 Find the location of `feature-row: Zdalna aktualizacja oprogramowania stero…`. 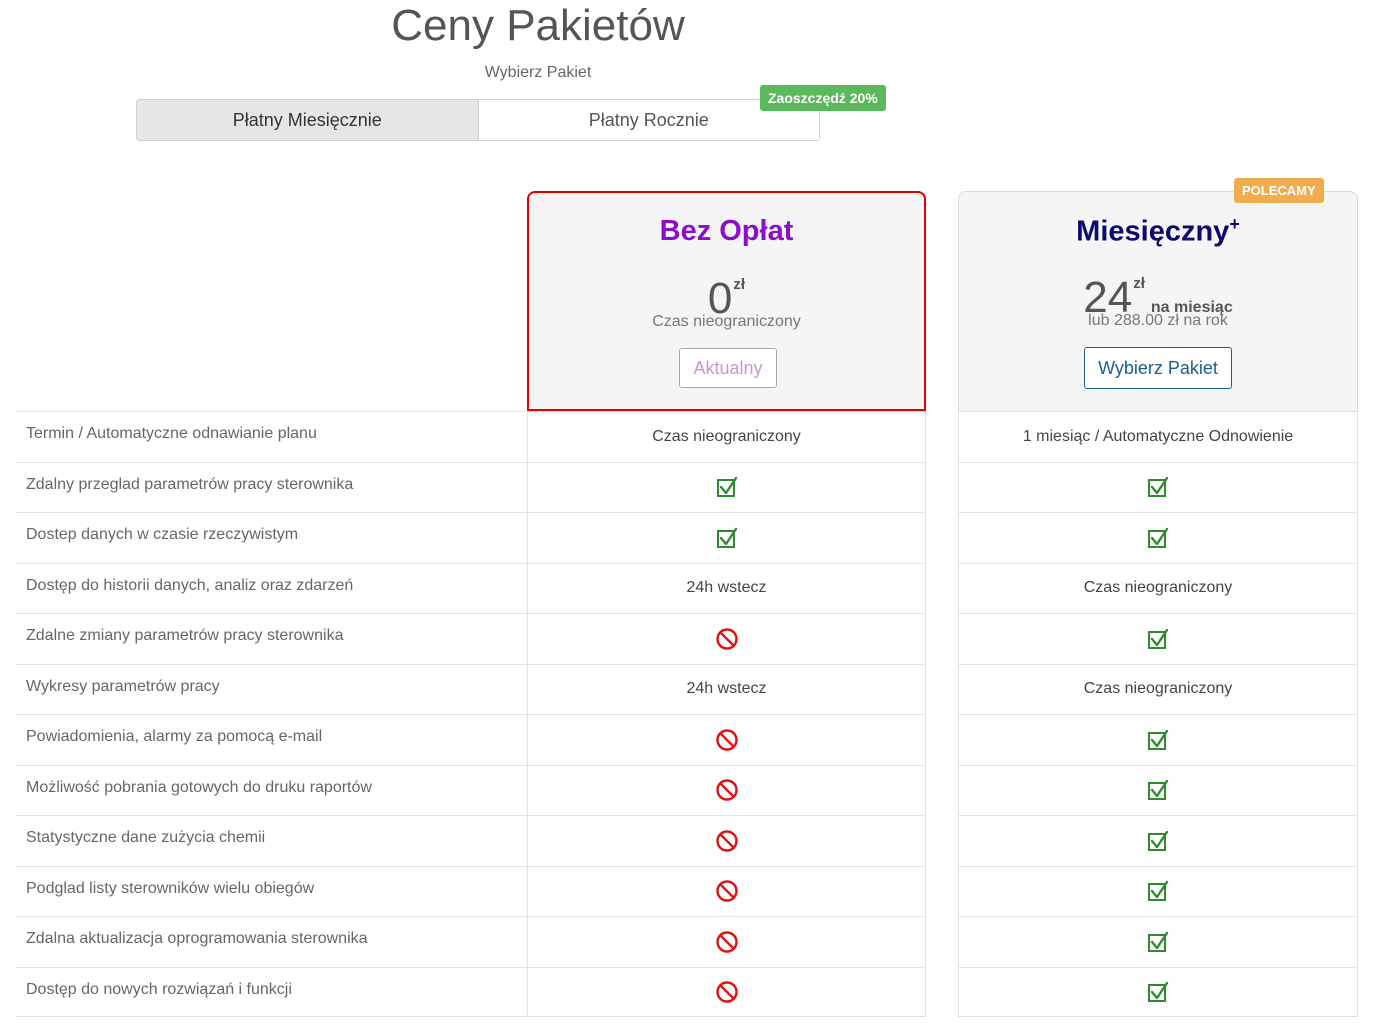

feature-row: Zdalna aktualizacja oprogramowania stero… is located at coordinates (687, 942).